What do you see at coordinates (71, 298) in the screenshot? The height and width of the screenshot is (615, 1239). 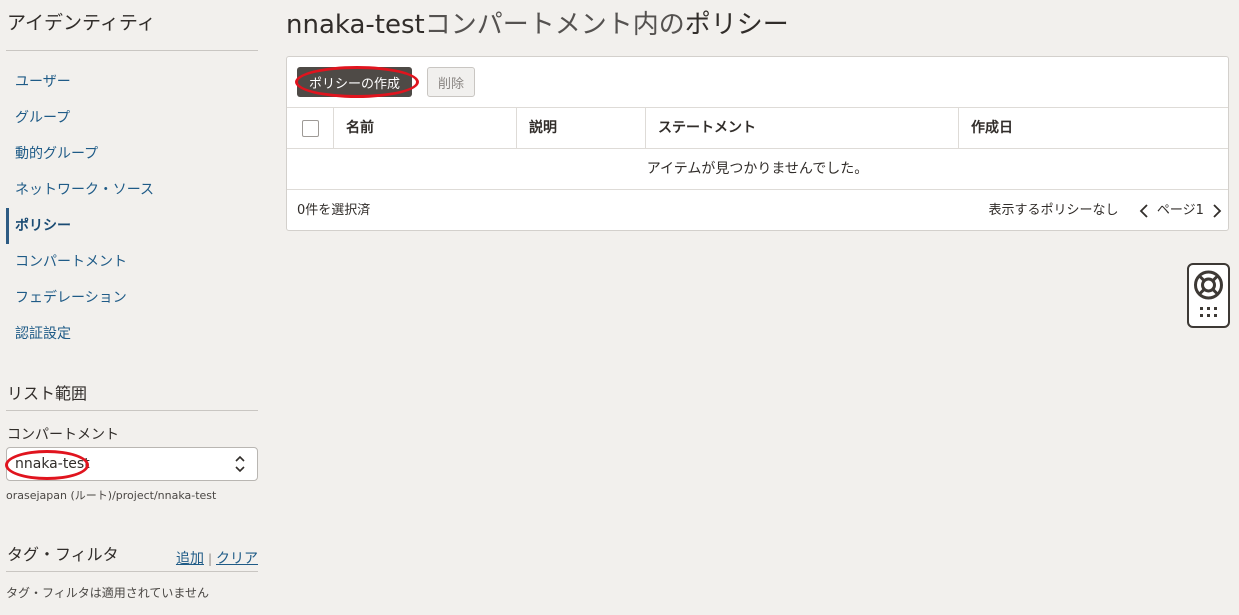 I see `sidebar-item-label: フェデレーション` at bounding box center [71, 298].